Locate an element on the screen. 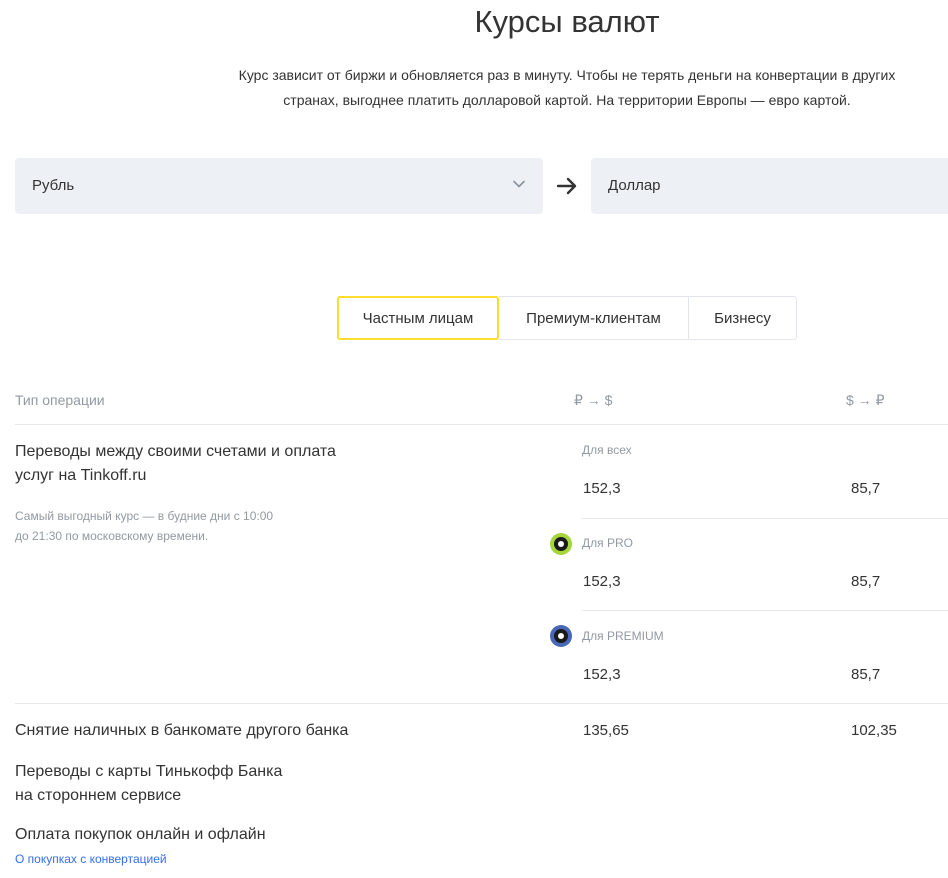 This screenshot has width=948, height=878. client-type-tabs: Частным лицам Премиум-клиентам Бизнесу is located at coordinates (567, 318).